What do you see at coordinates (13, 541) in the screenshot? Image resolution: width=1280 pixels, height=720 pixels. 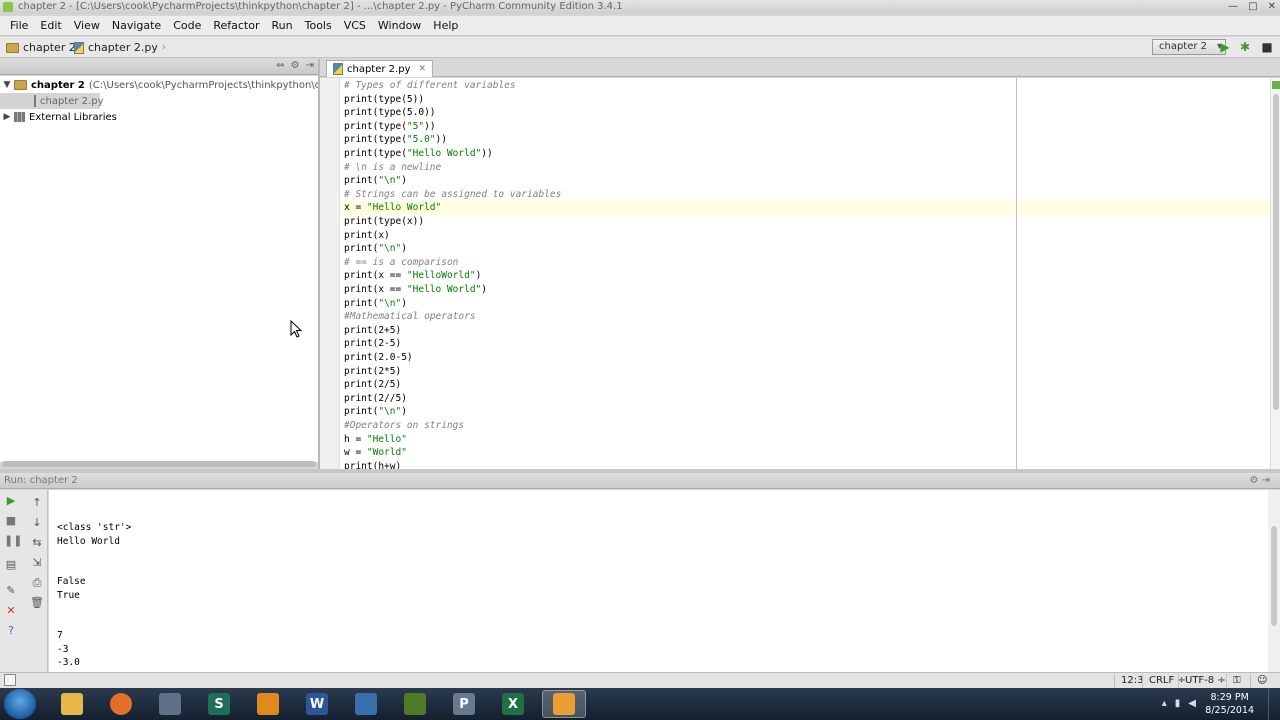 I see `pause-icon: ❚❚` at bounding box center [13, 541].